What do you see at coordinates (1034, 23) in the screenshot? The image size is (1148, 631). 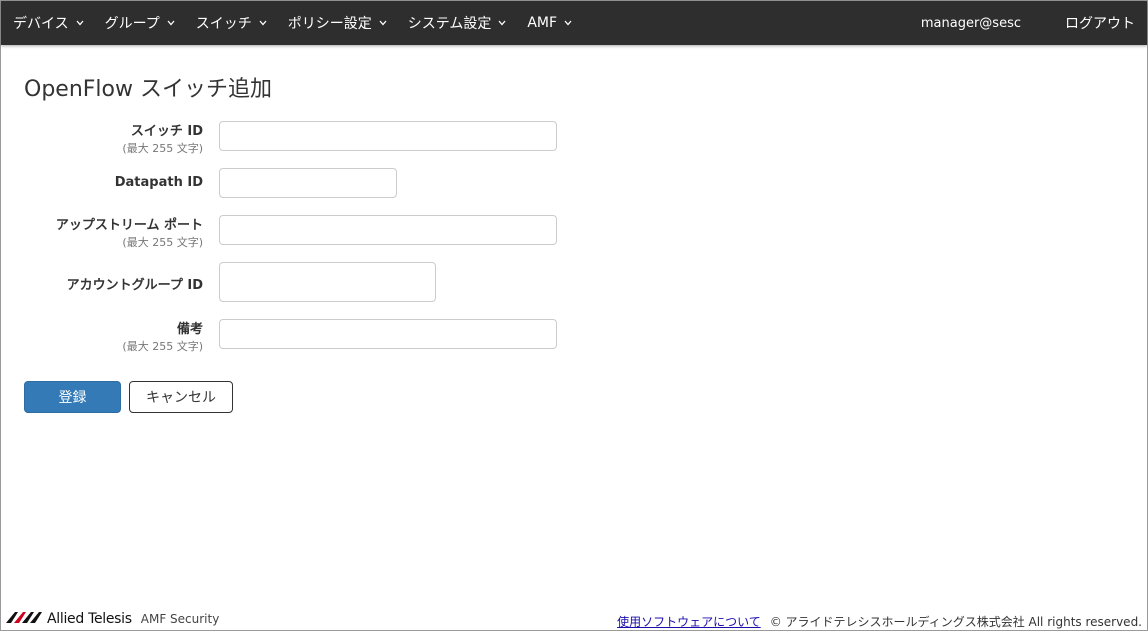 I see `nav-right: manager@sesc ログアウト` at bounding box center [1034, 23].